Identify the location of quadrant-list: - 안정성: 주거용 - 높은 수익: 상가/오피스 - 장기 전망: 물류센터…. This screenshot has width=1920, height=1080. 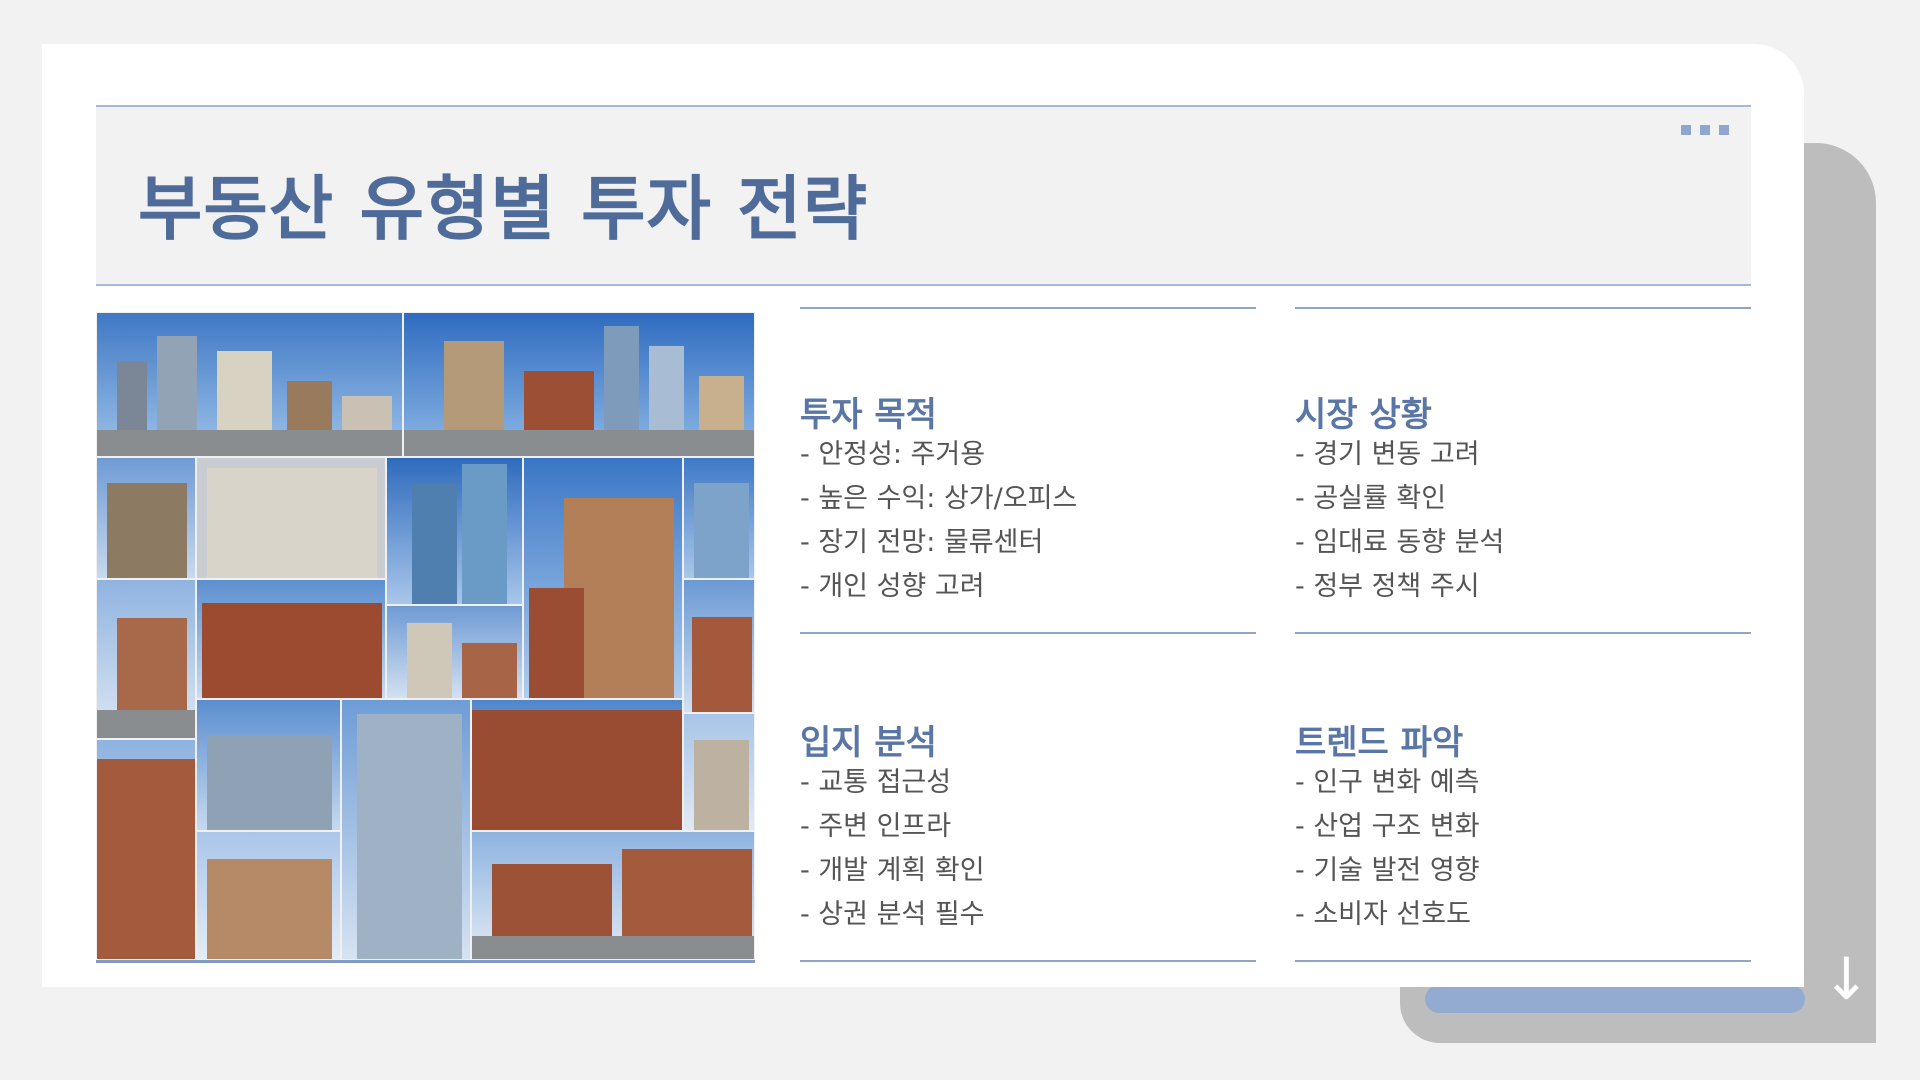
(938, 521).